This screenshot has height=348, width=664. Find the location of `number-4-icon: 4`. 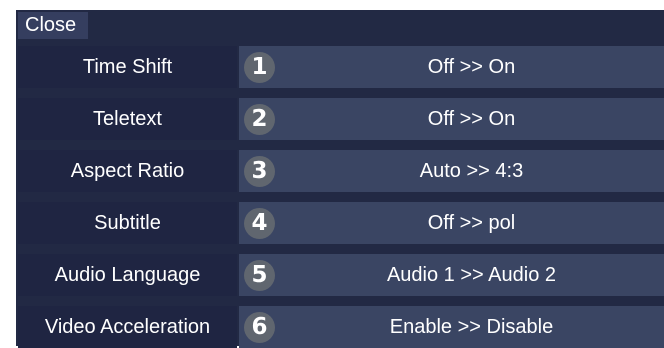

number-4-icon: 4 is located at coordinates (259, 223).